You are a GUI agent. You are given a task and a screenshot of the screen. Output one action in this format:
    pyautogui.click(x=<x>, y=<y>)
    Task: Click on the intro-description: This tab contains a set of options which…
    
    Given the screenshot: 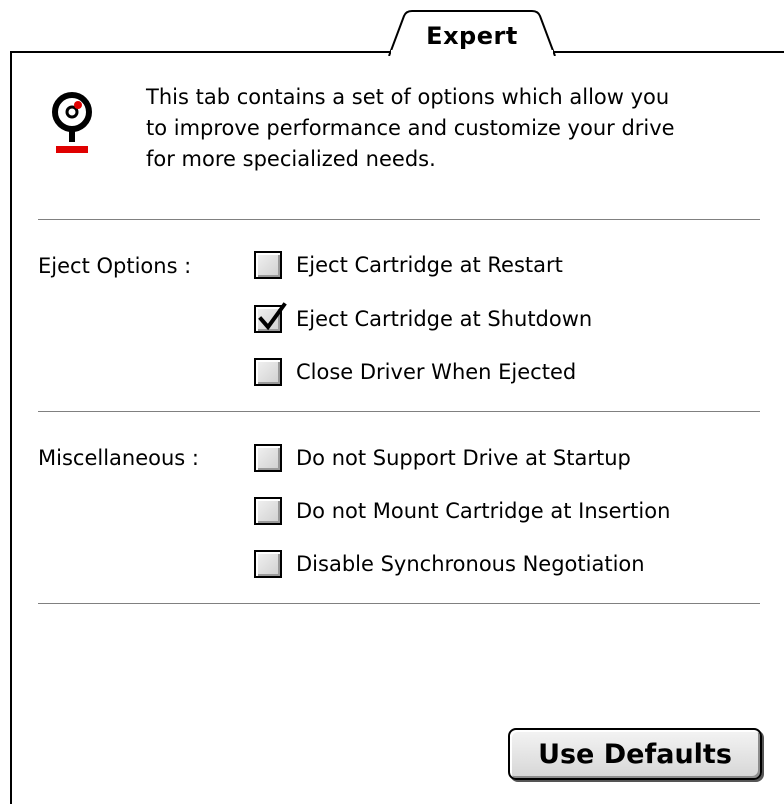 What is the action you would take?
    pyautogui.click(x=461, y=128)
    